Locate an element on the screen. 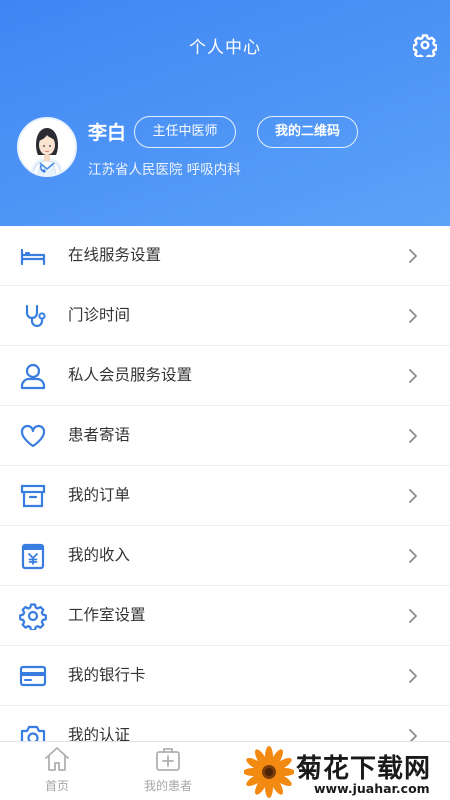  menu-item-label: 我的订单 is located at coordinates (99, 495).